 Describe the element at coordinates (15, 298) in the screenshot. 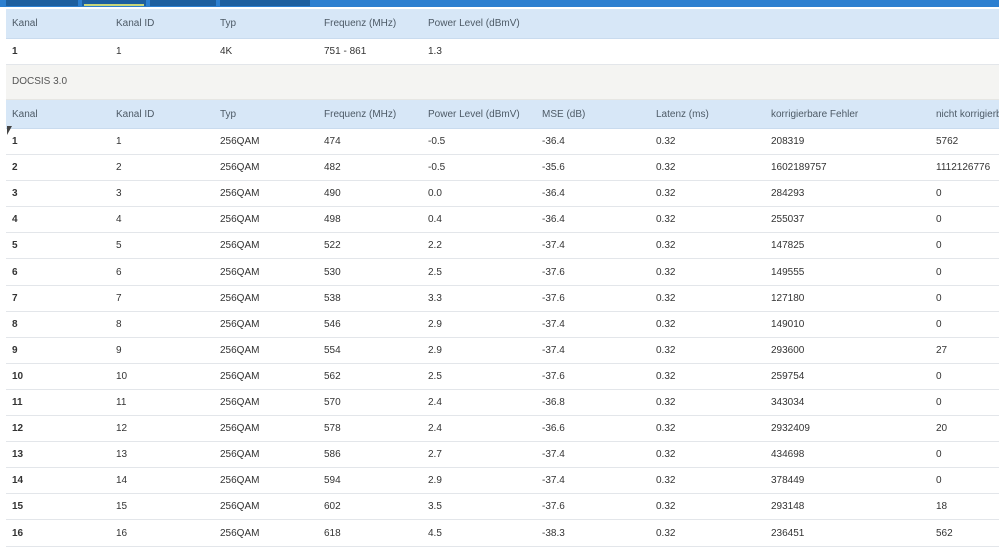

I see `cell-kanal: 7` at that location.